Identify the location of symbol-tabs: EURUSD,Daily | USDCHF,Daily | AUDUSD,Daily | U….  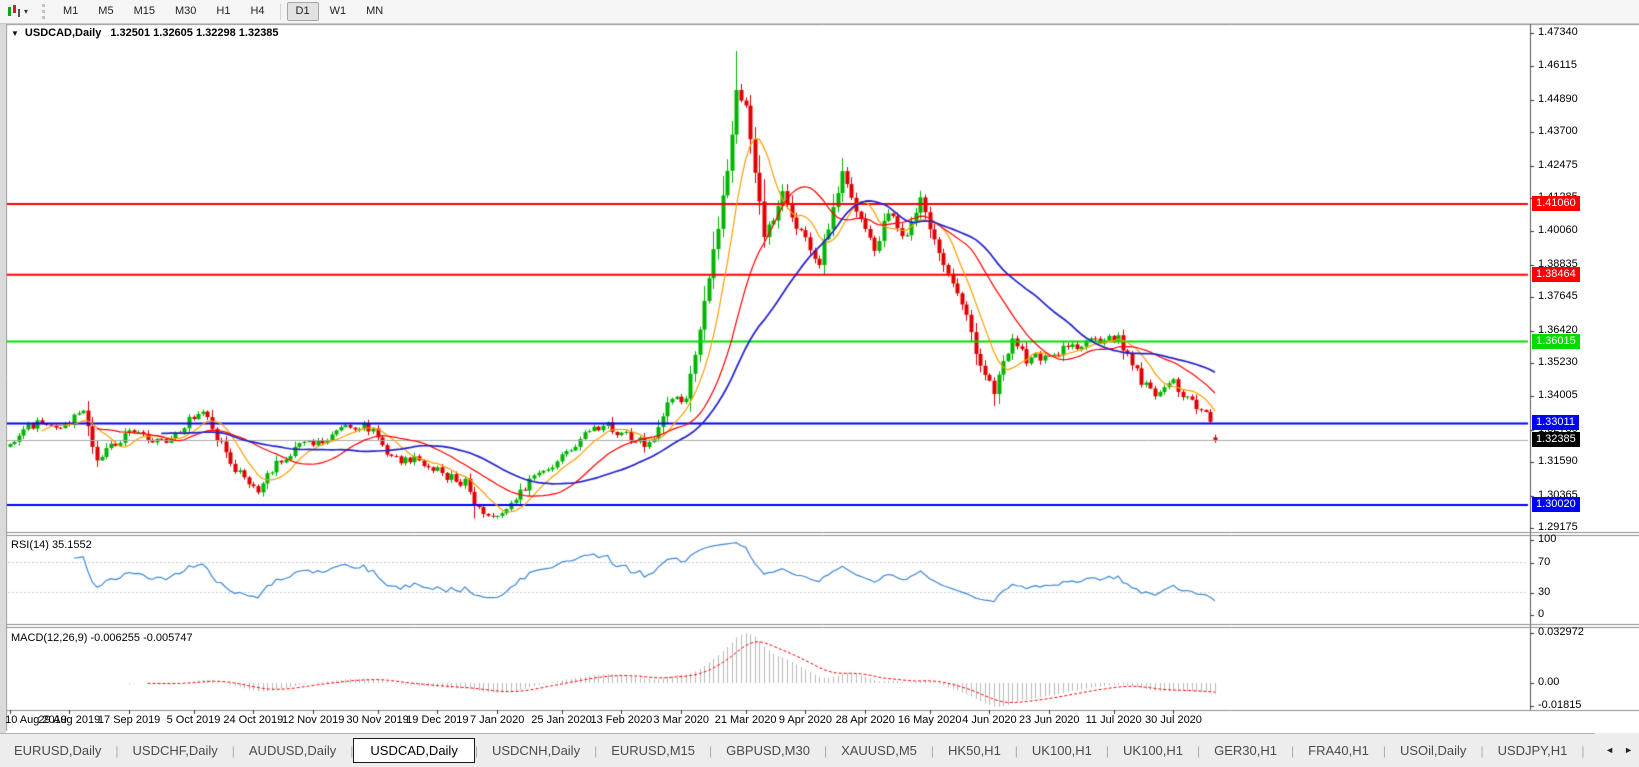
(819, 750).